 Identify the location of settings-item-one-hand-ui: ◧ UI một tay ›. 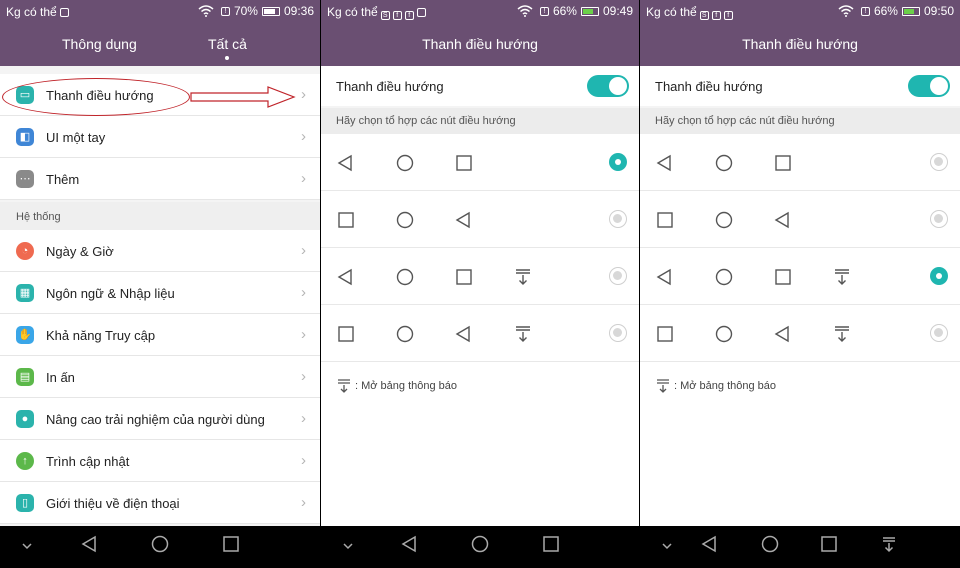
(160, 137).